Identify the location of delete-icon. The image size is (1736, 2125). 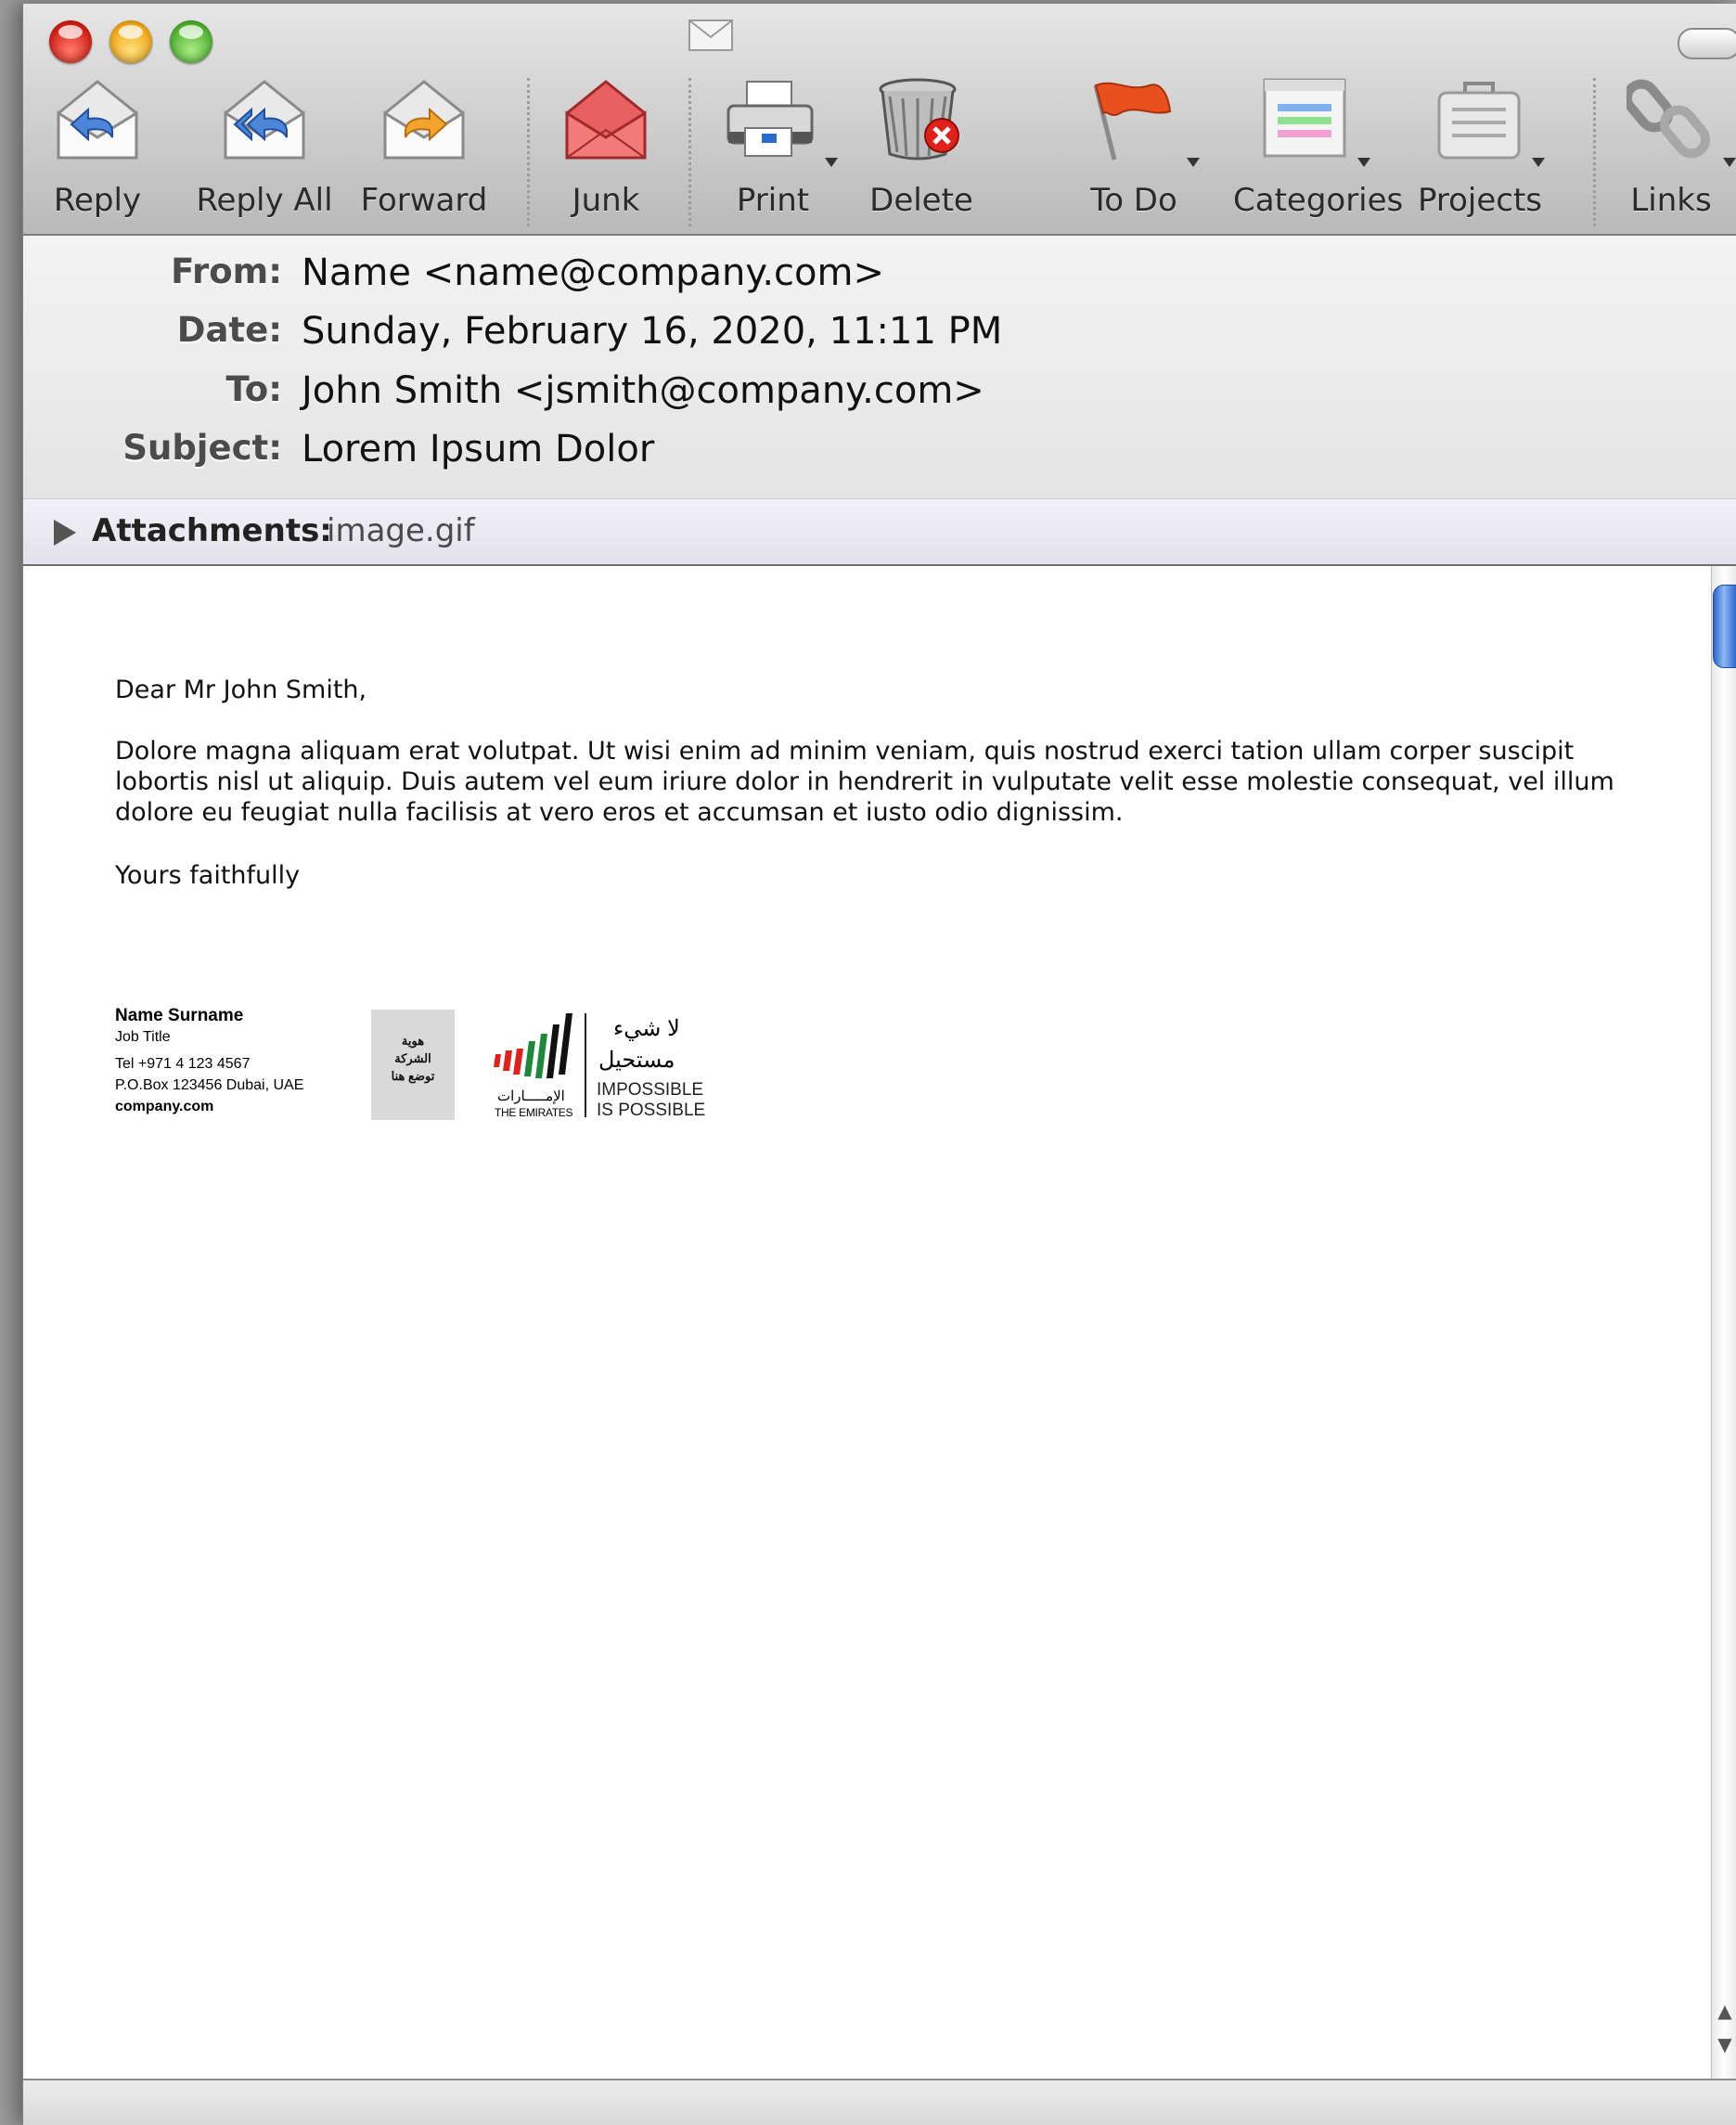
(919, 119).